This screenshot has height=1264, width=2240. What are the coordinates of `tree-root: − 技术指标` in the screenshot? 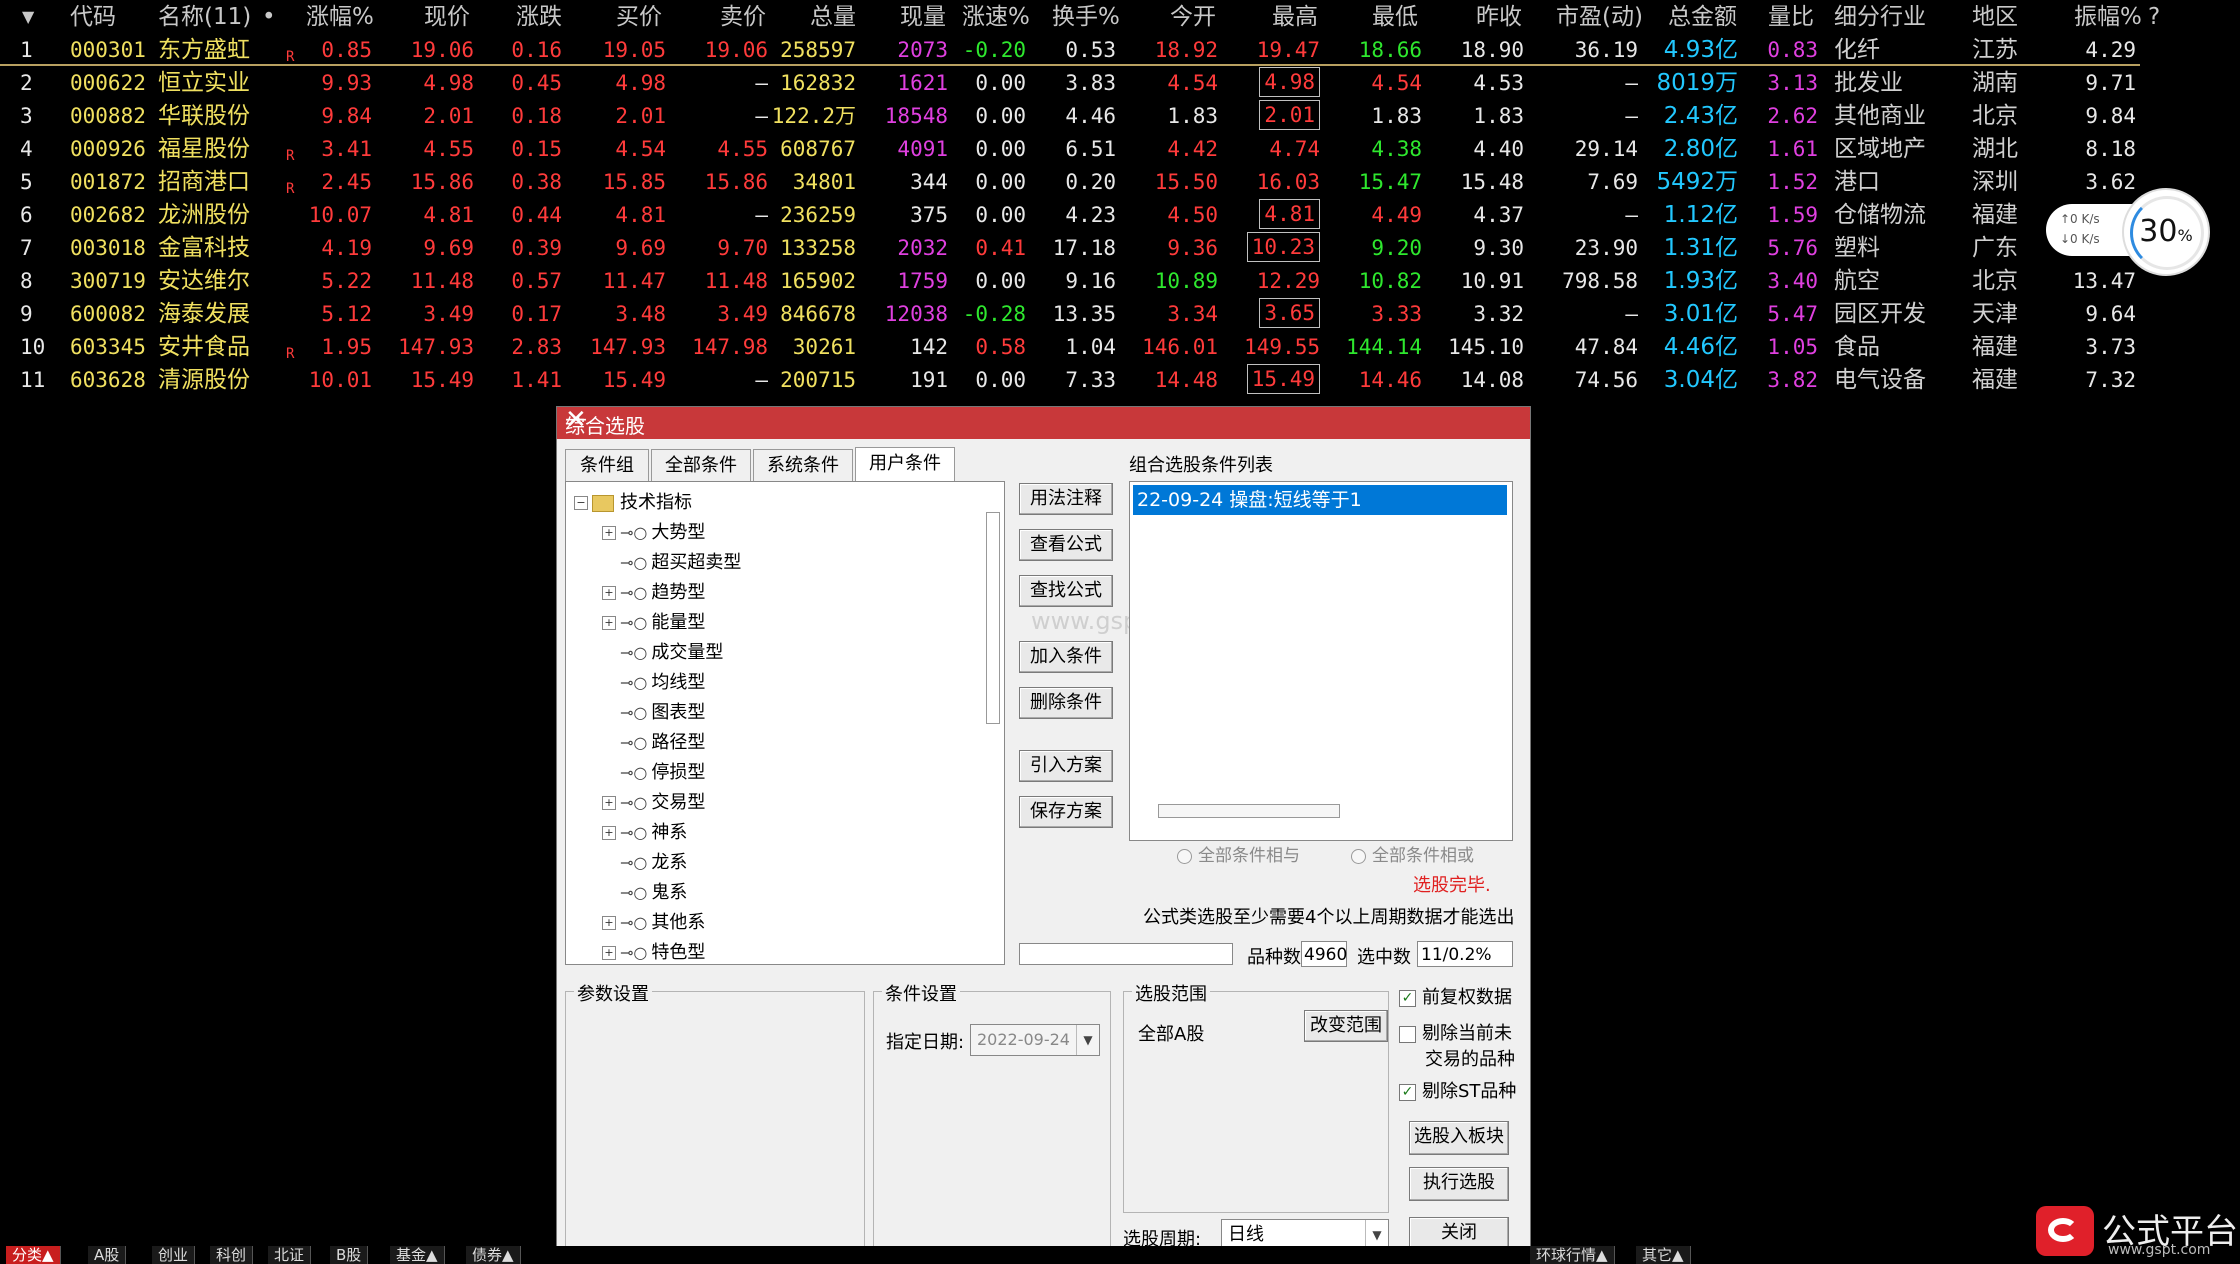 It's located at (633, 501).